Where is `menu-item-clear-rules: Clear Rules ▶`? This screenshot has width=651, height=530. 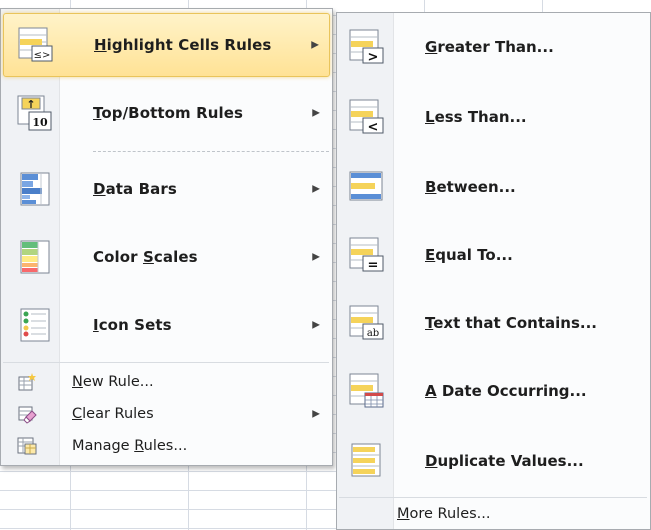
menu-item-clear-rules: Clear Rules ▶ is located at coordinates (166, 414).